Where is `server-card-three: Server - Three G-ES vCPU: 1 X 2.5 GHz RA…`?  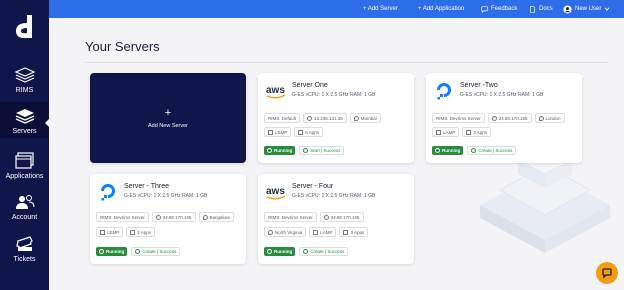 server-card-three: Server - Three G-ES vCPU: 1 X 2.5 GHz RA… is located at coordinates (168, 219).